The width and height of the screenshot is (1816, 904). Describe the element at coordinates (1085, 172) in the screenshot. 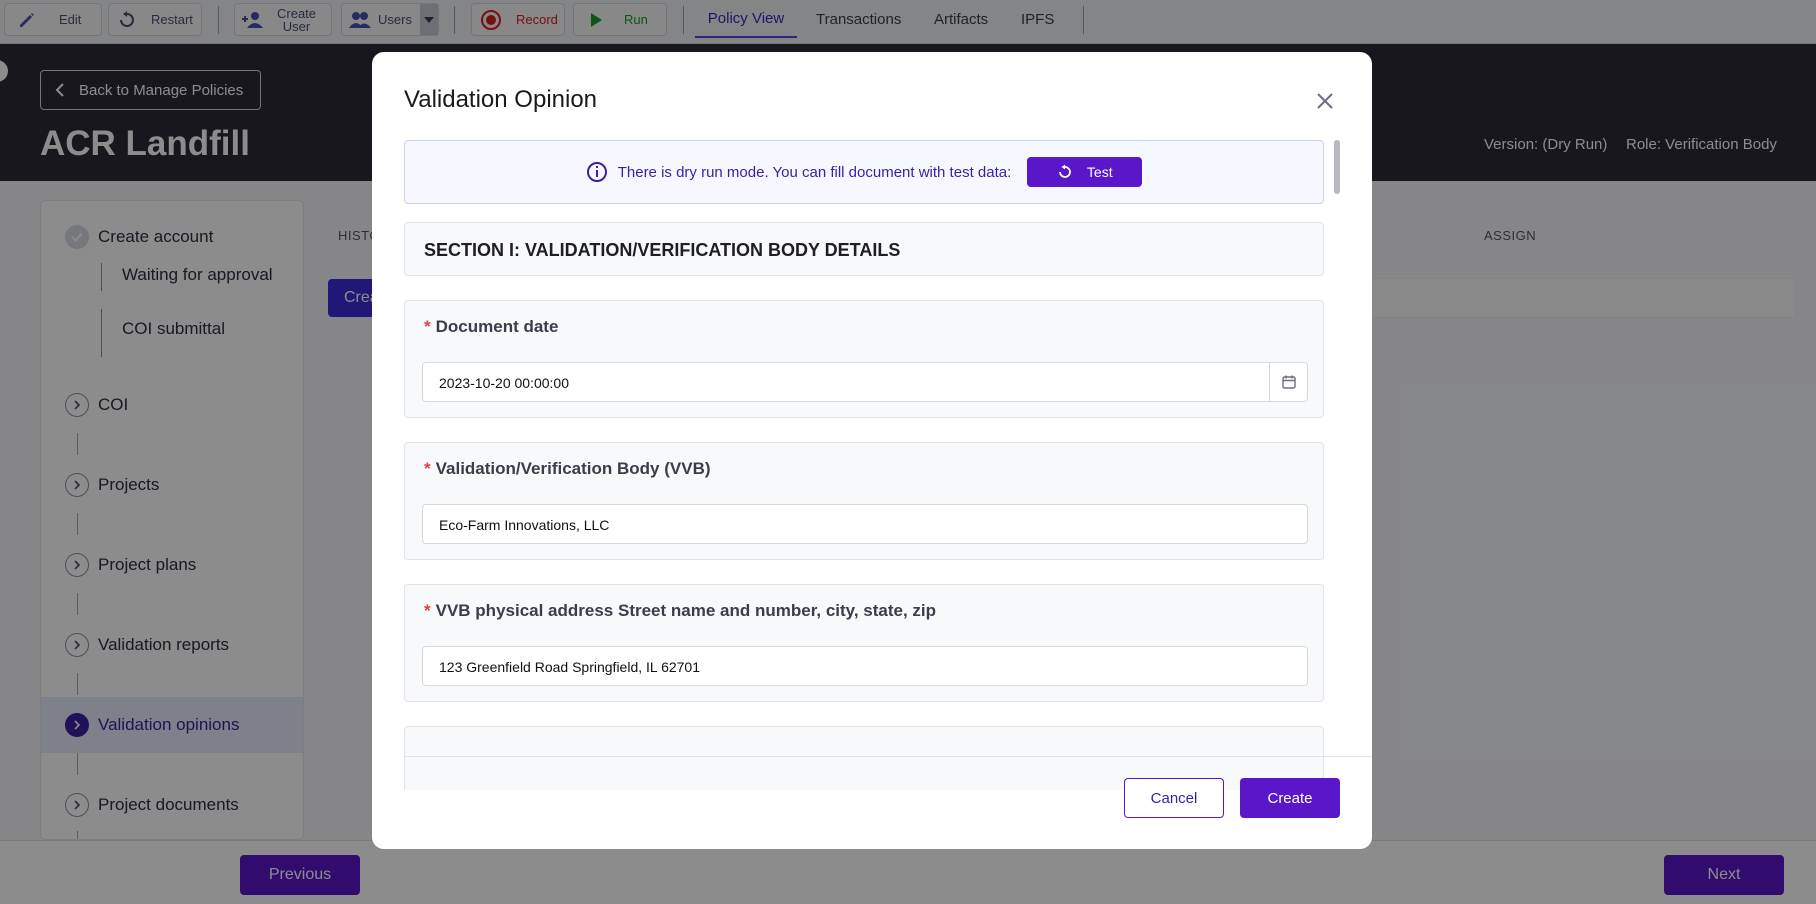

I see `test-data-button: Test` at that location.